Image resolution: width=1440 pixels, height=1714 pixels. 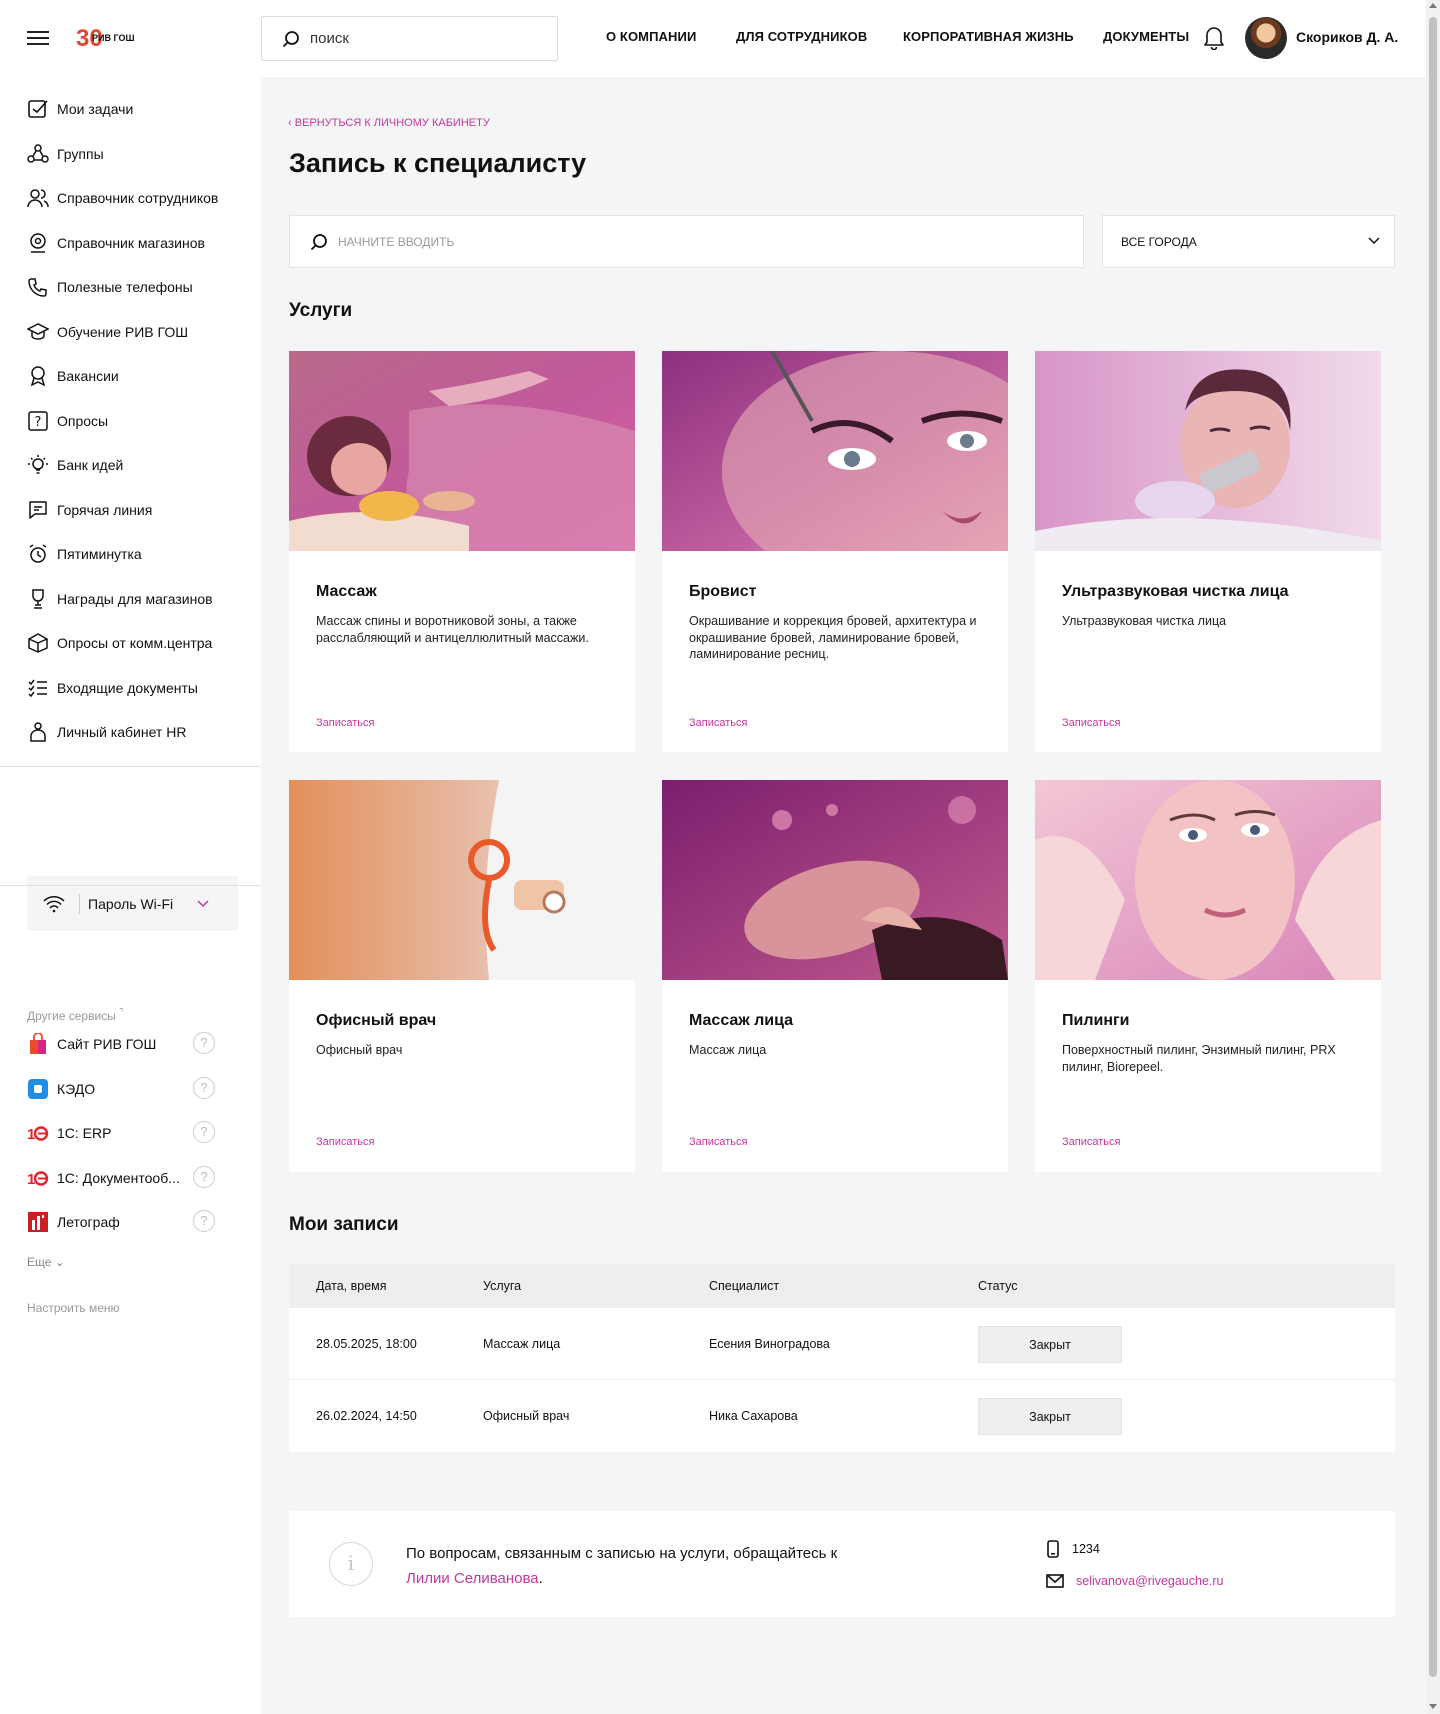 I want to click on back-to-account-link: ‹ ВЕРНУТЬСЯ К ЛИЧНОМУ КАБИНЕТУ, so click(x=389, y=123).